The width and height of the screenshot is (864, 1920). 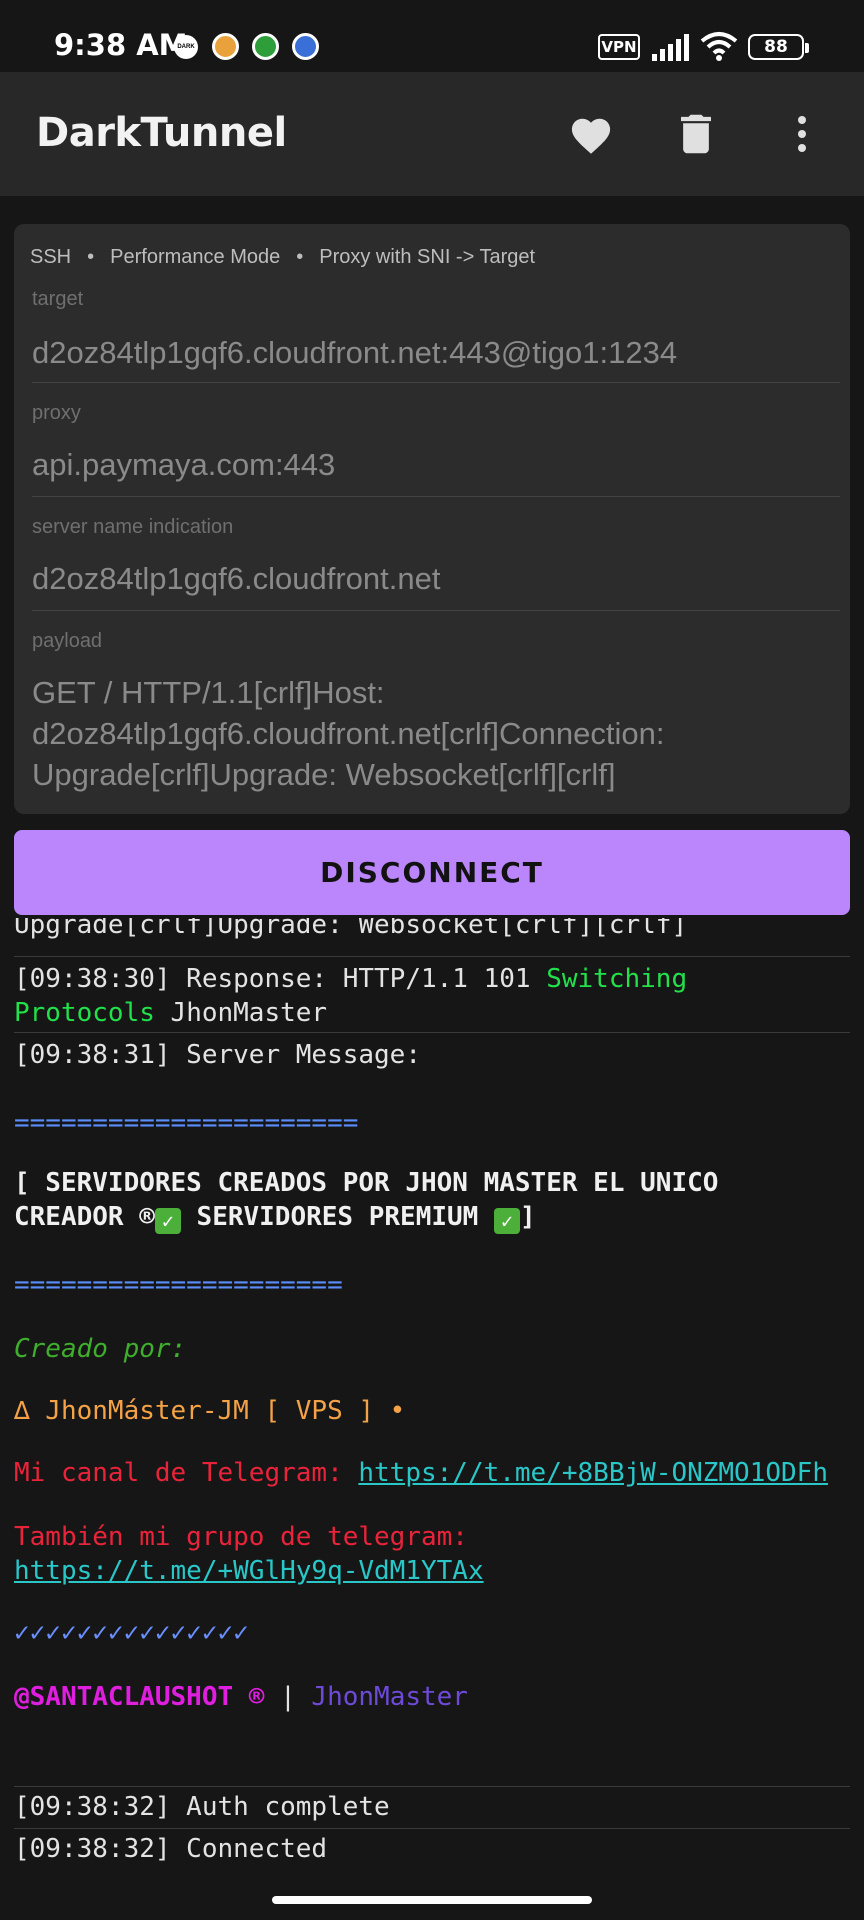 I want to click on more-vert-icon, so click(x=802, y=134).